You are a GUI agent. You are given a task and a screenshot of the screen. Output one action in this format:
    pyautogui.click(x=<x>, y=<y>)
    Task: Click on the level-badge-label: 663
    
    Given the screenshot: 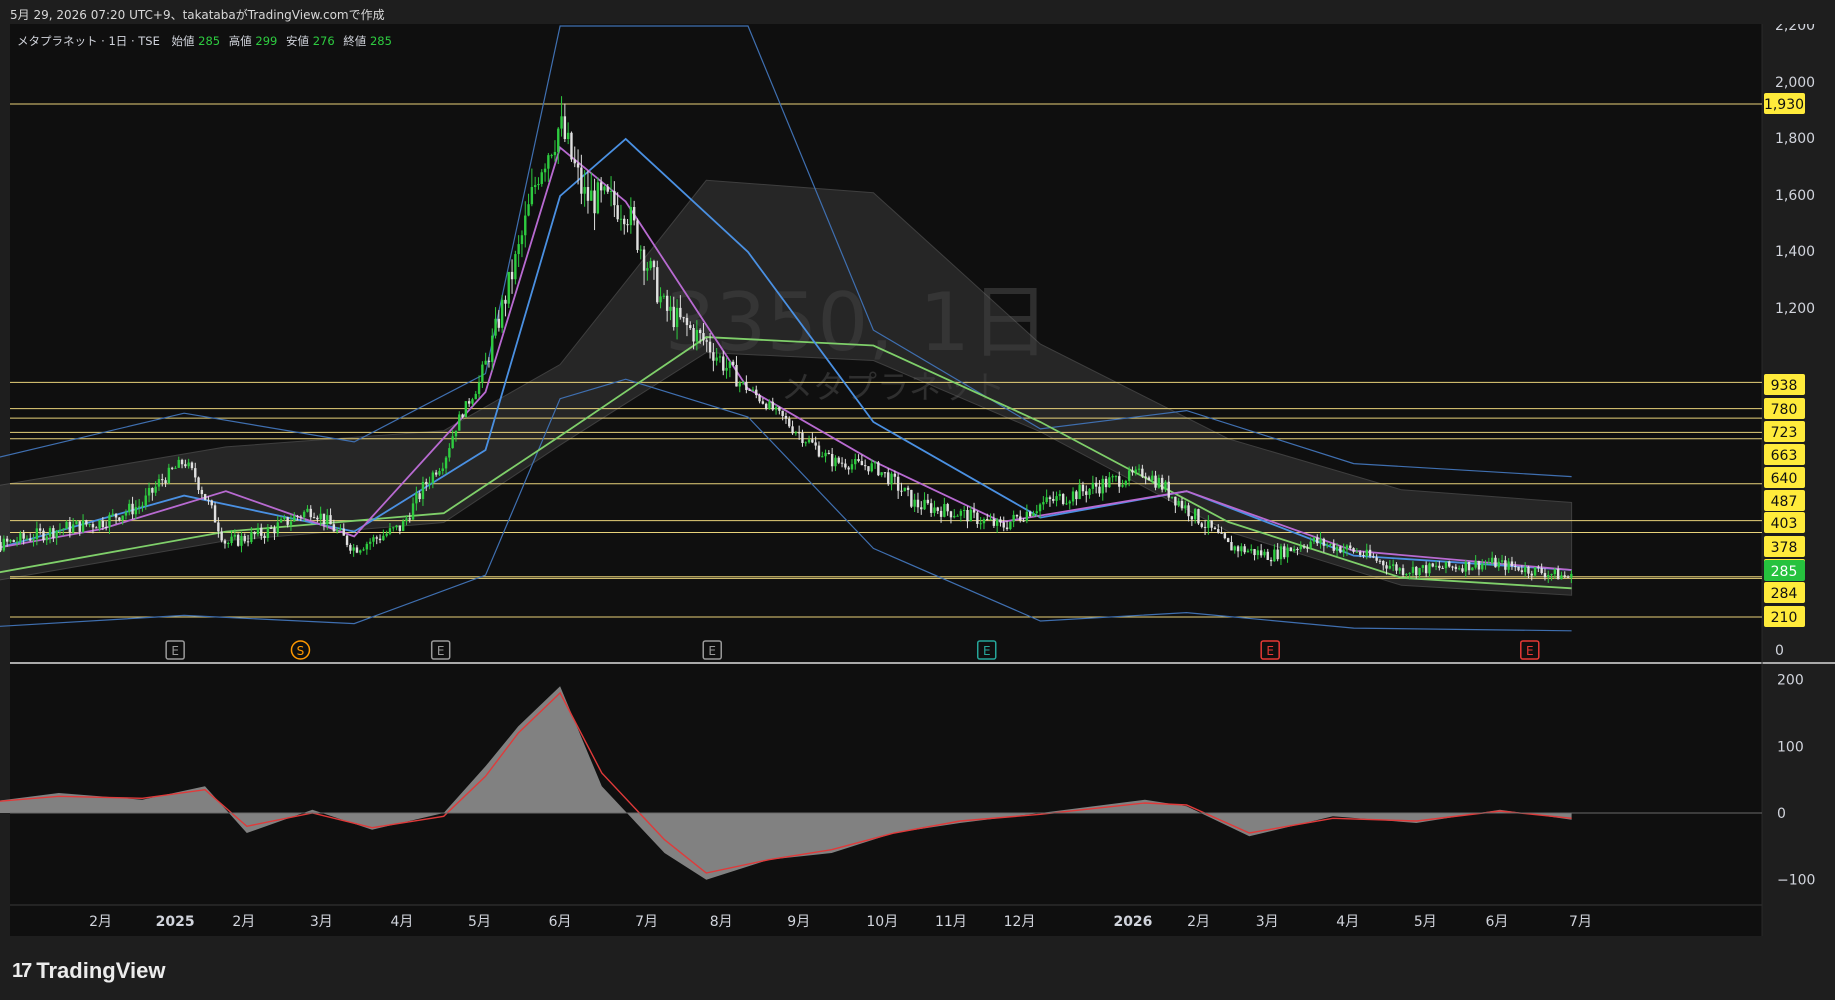 What is the action you would take?
    pyautogui.click(x=1784, y=456)
    